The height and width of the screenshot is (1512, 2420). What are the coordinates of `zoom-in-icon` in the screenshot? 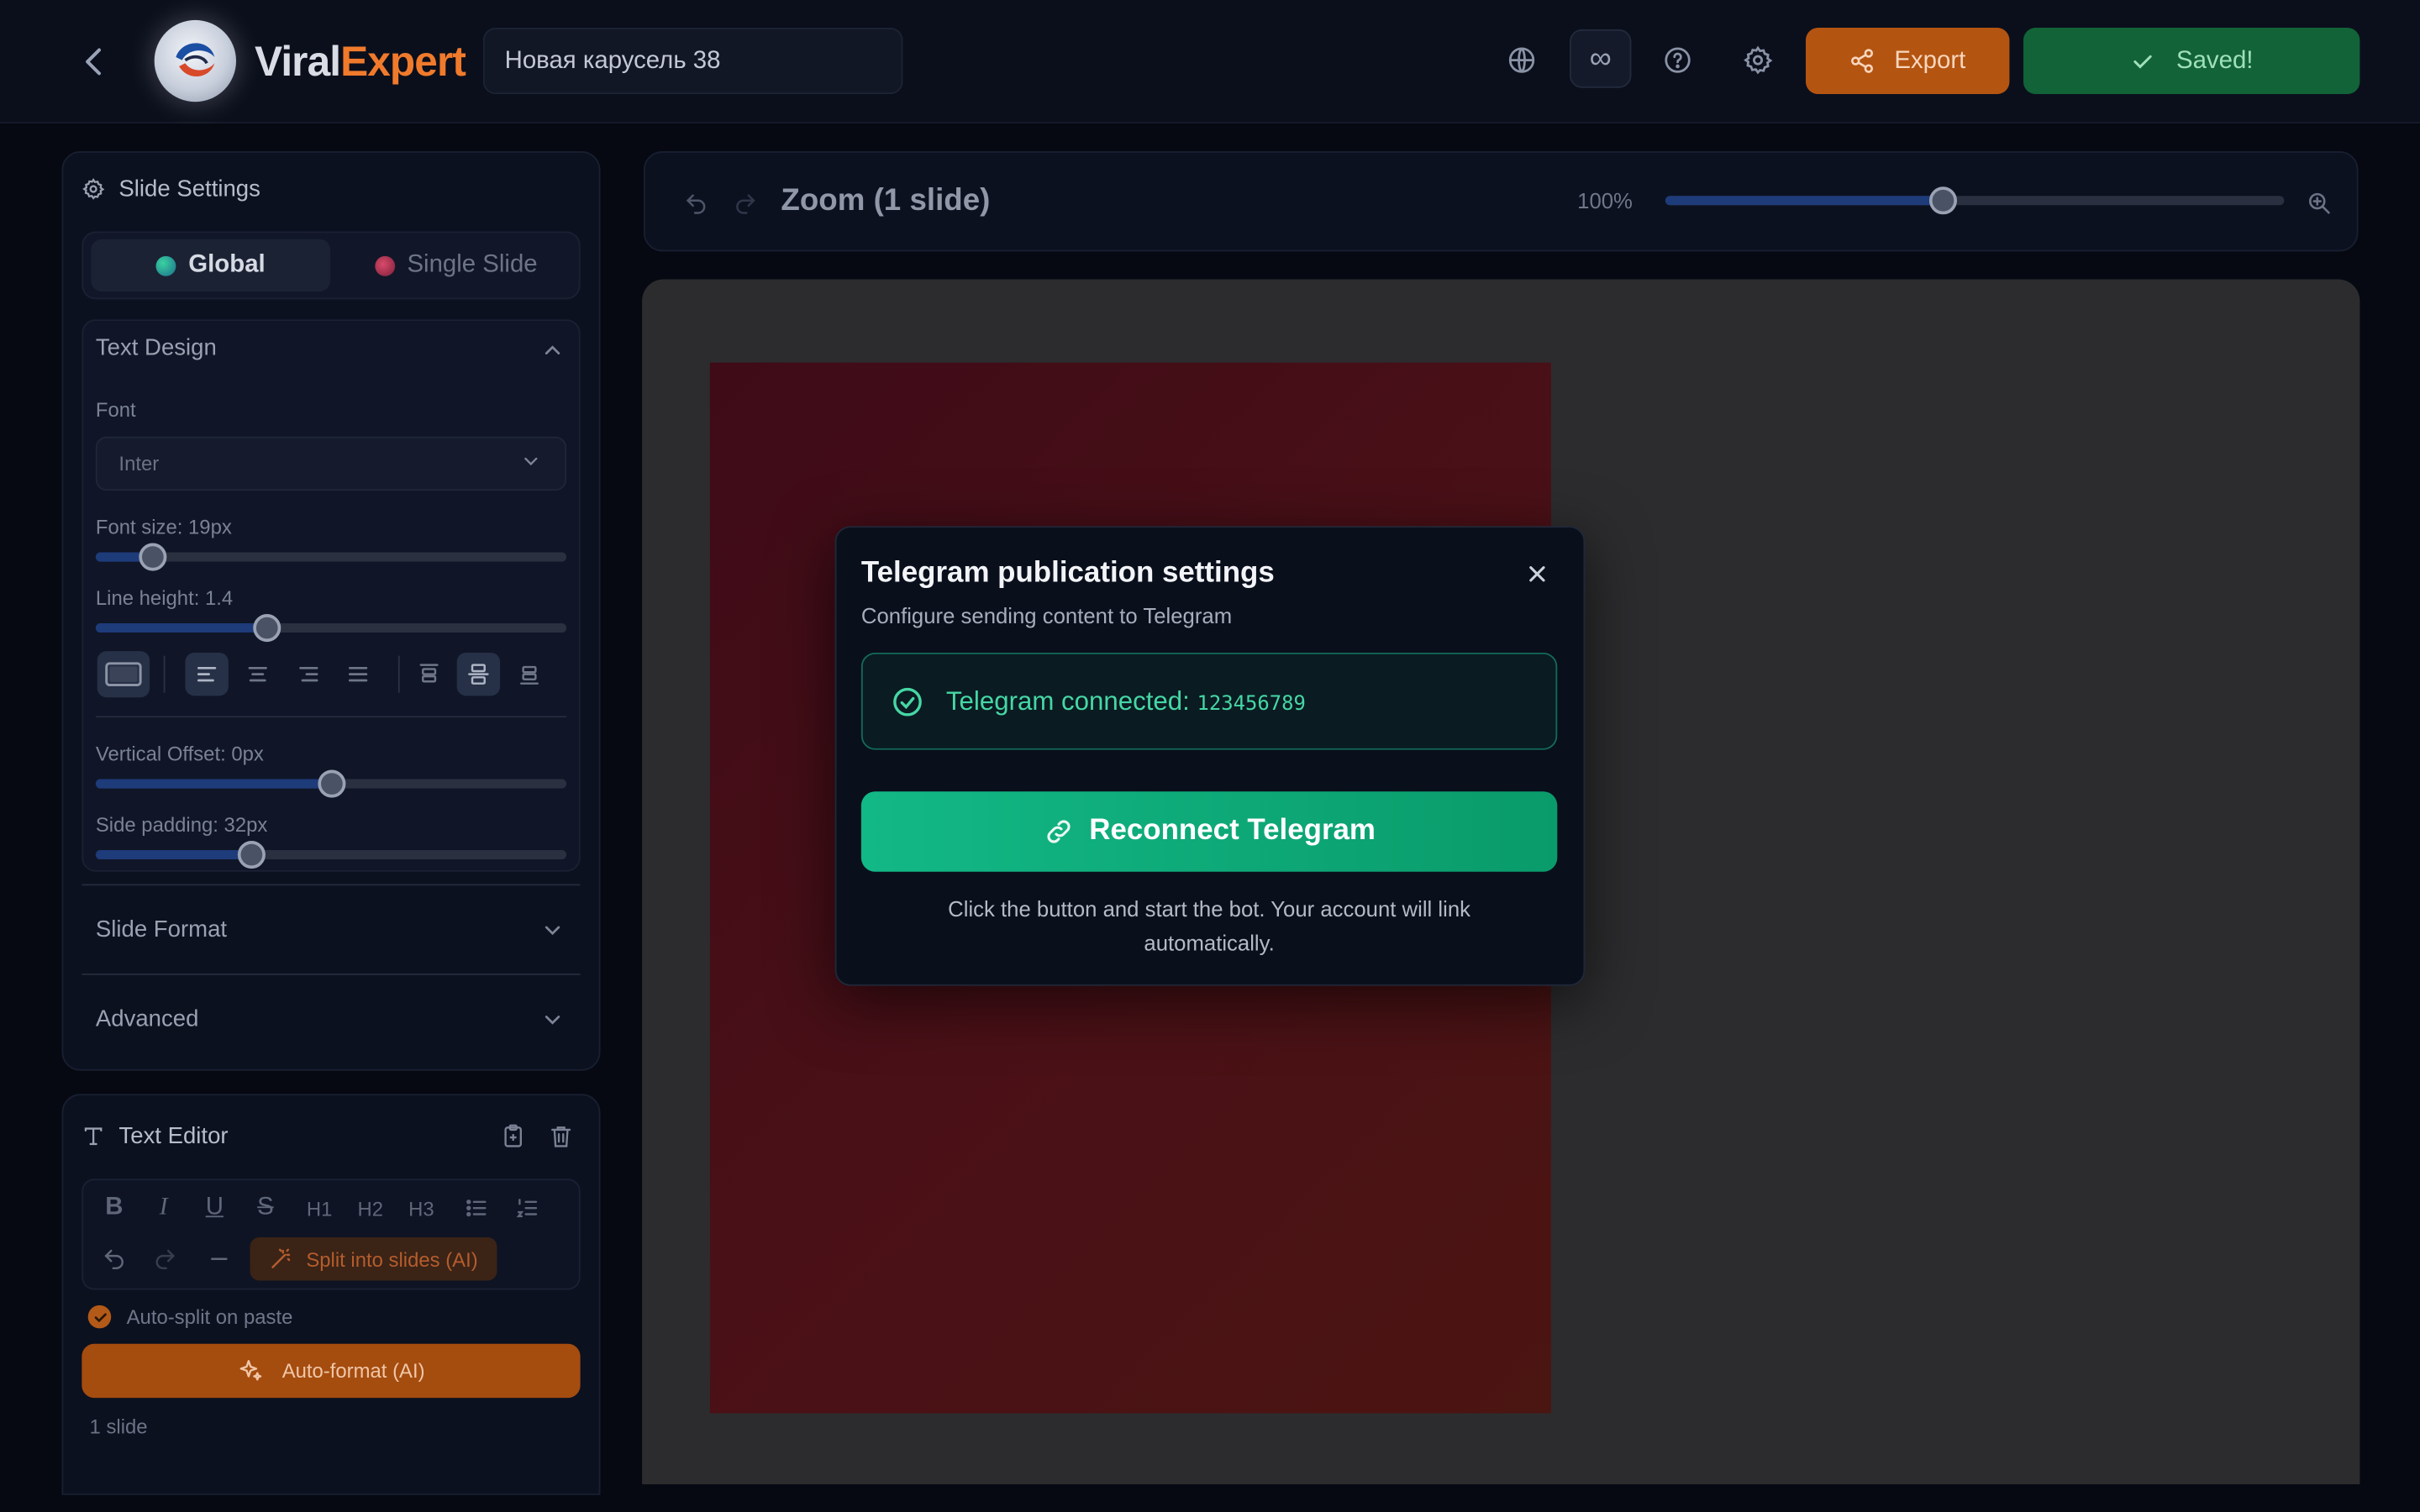 It's located at (2318, 201).